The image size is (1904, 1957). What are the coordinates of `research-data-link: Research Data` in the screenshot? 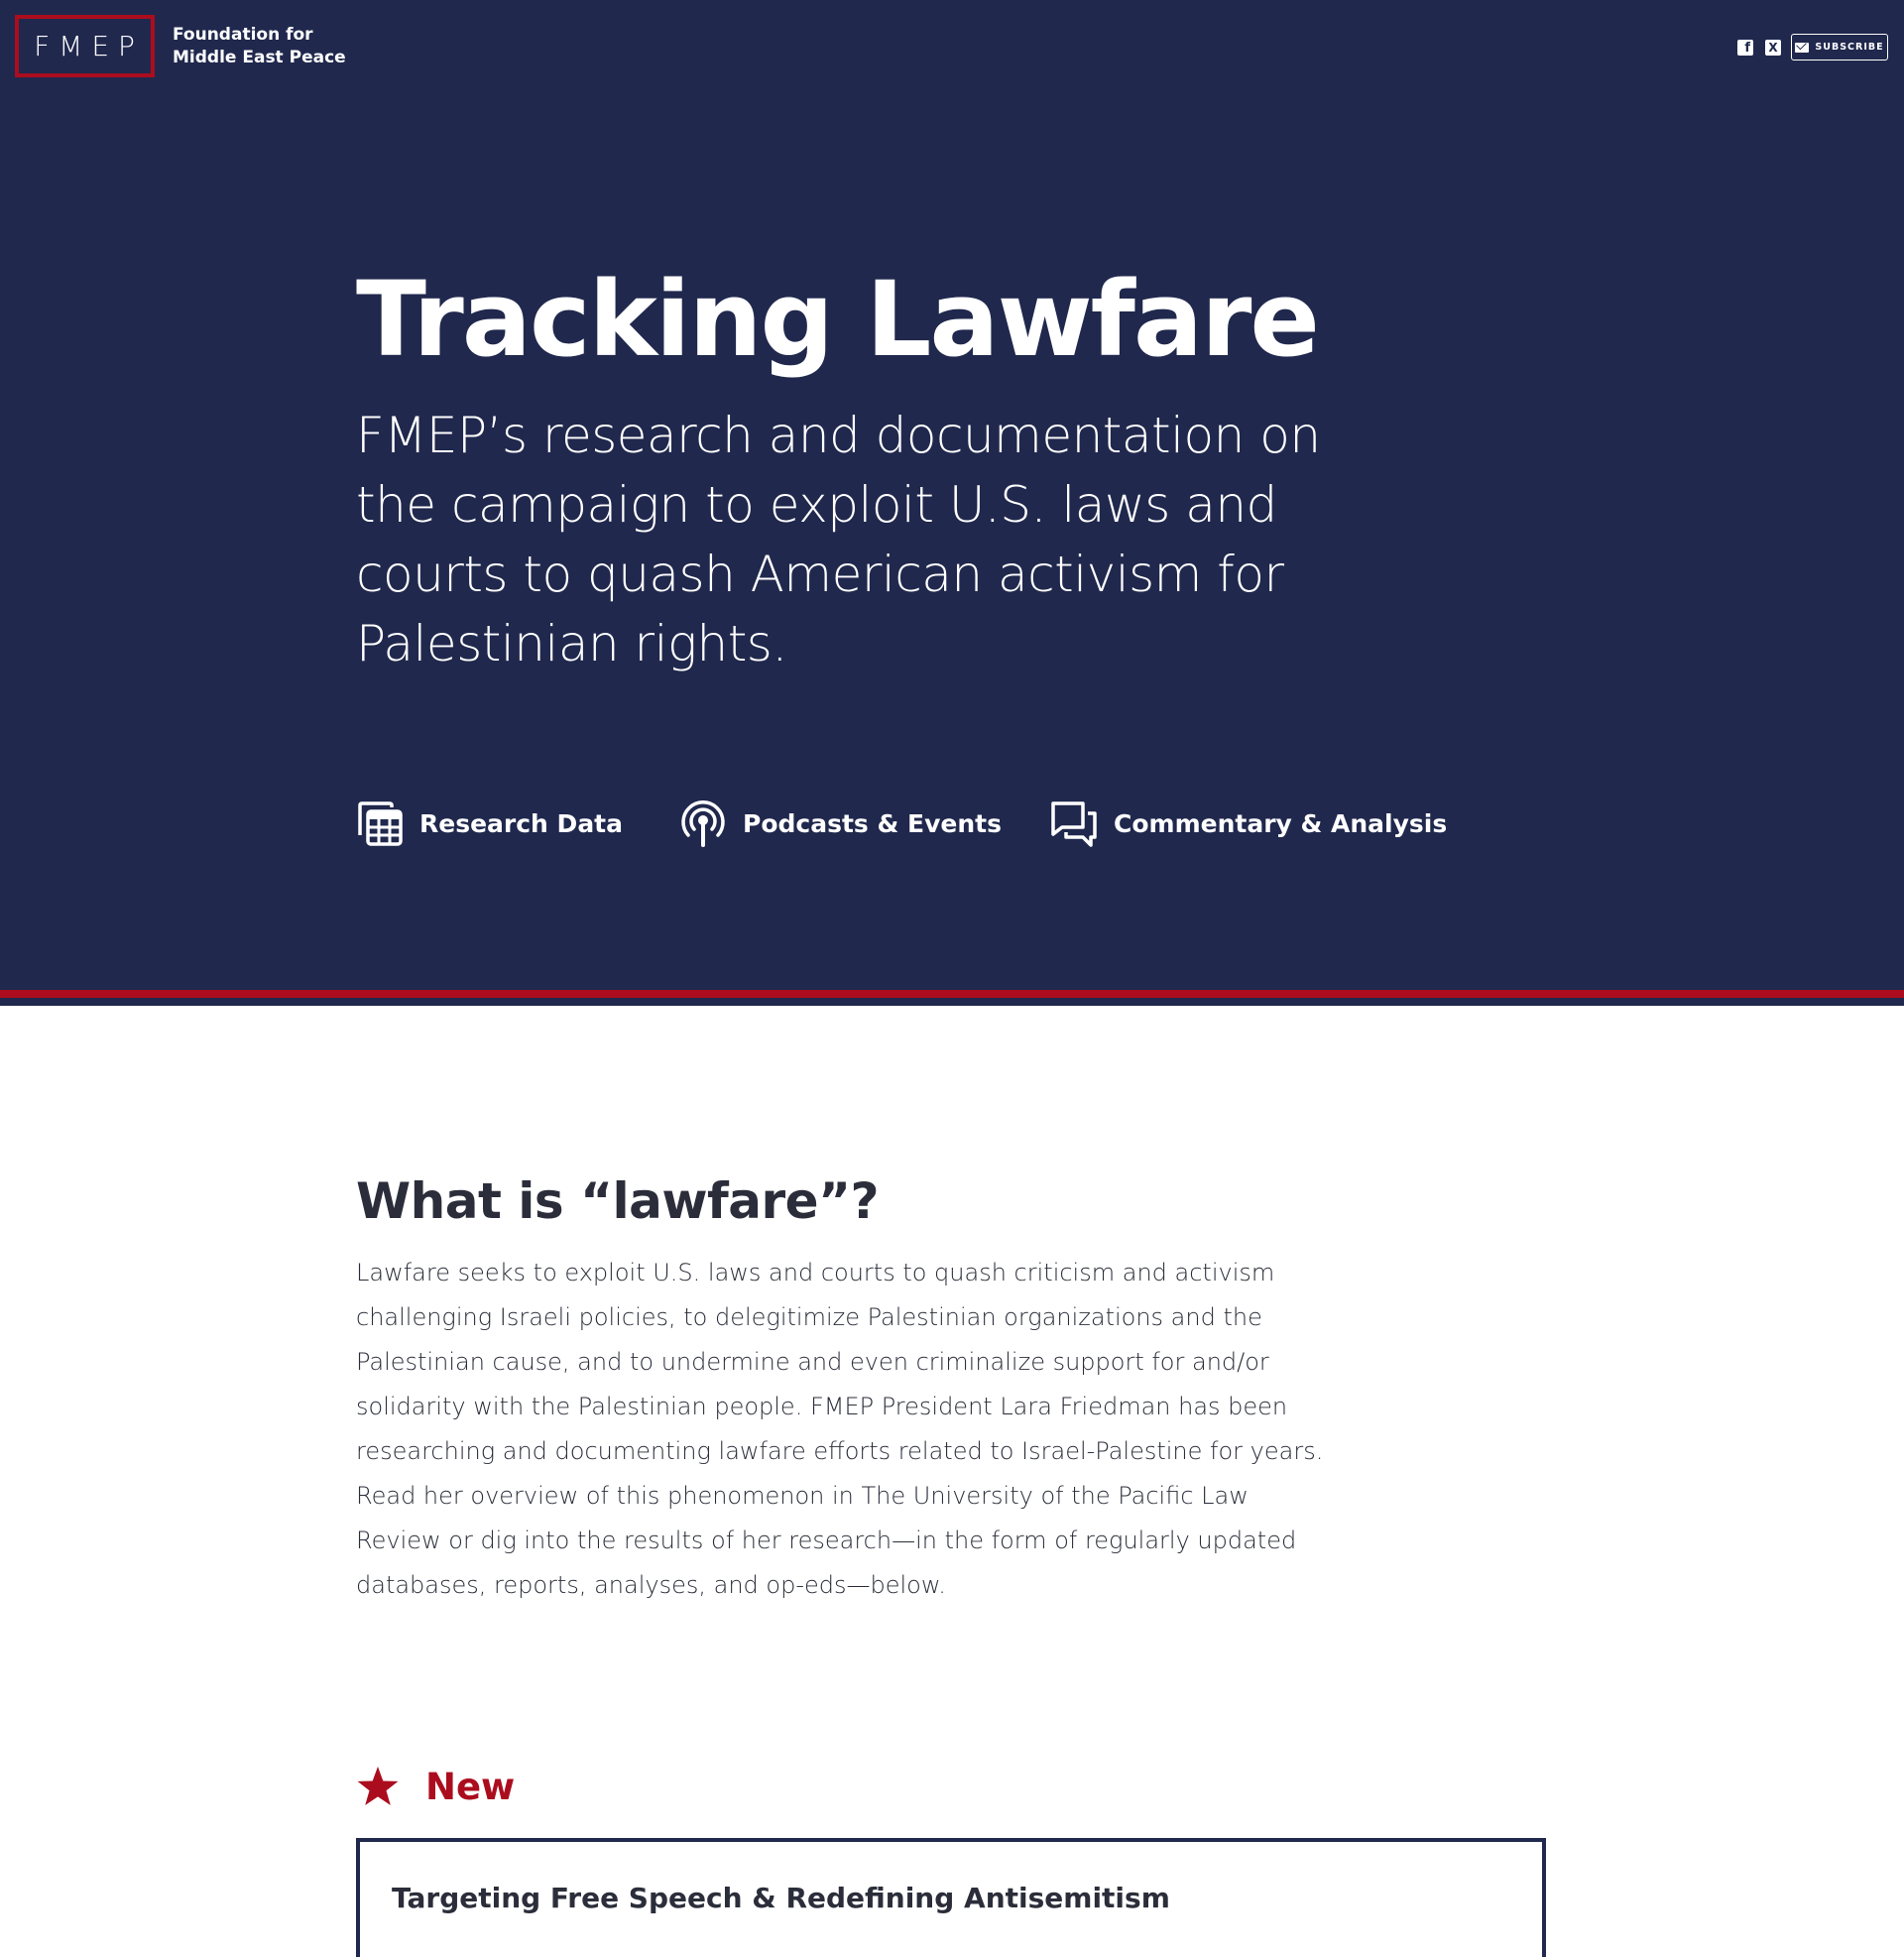 It's located at (489, 823).